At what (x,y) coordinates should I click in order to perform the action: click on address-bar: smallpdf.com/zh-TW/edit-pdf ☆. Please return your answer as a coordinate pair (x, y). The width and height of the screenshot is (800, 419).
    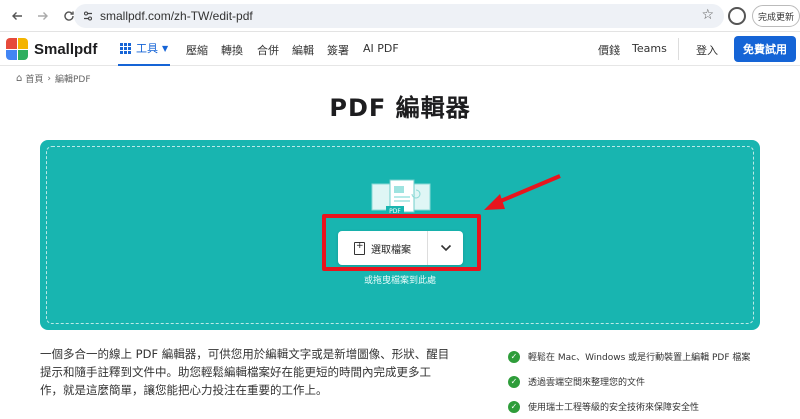
    Looking at the image, I should click on (399, 16).